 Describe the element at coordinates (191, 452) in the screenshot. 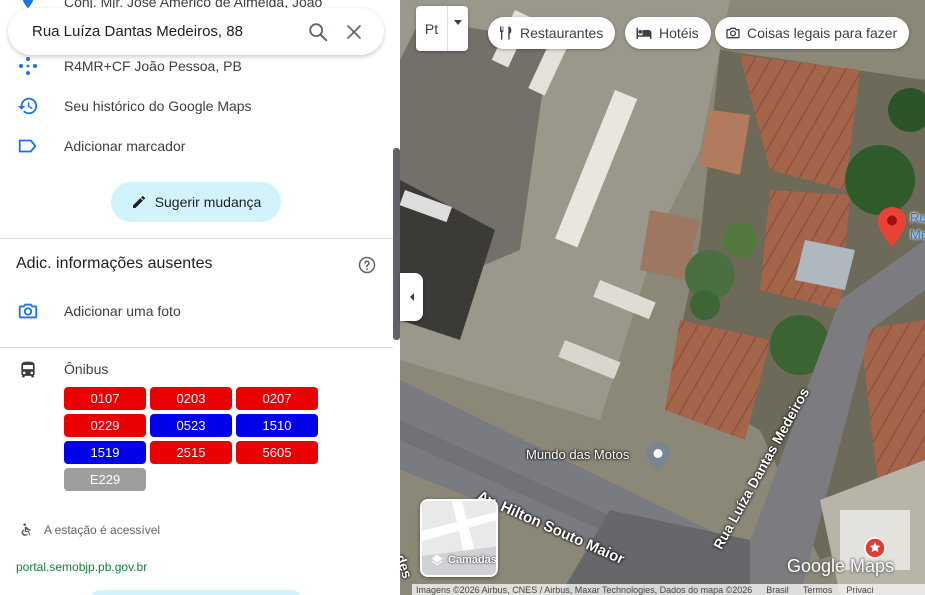

I see `bus-route-chip: 2515` at that location.